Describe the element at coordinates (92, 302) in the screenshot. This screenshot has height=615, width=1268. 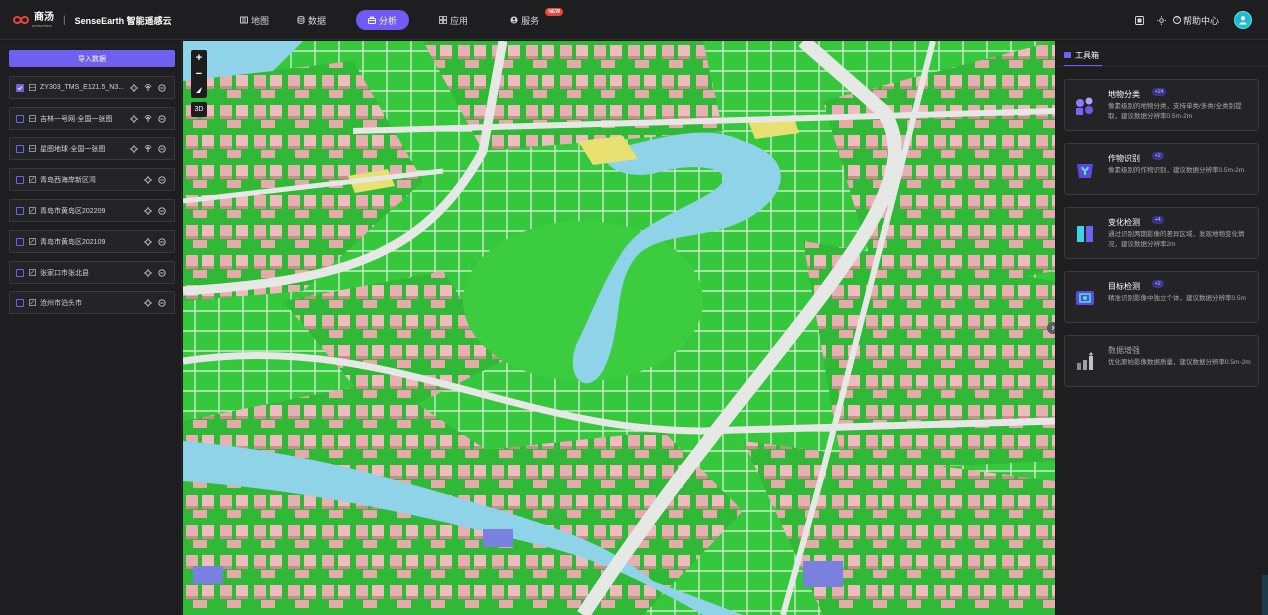
I see `layer-item: 沧州市泊头市` at that location.